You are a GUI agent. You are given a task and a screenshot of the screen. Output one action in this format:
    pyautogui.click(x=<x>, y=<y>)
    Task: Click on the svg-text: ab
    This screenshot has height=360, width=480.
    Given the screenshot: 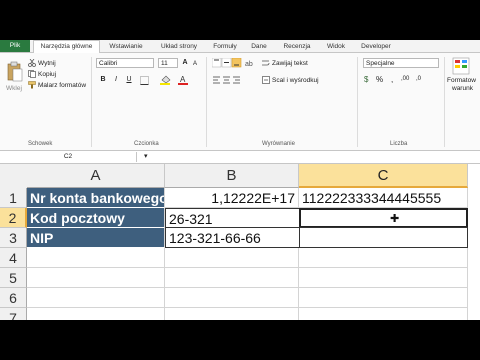 What is the action you would take?
    pyautogui.click(x=249, y=64)
    